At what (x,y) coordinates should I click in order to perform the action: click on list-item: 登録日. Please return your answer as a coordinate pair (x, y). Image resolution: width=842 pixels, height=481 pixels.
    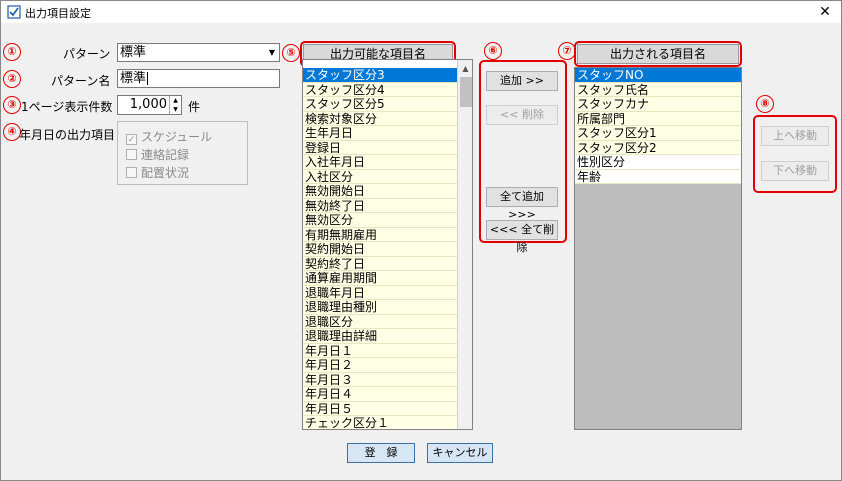
    Looking at the image, I should click on (380, 147).